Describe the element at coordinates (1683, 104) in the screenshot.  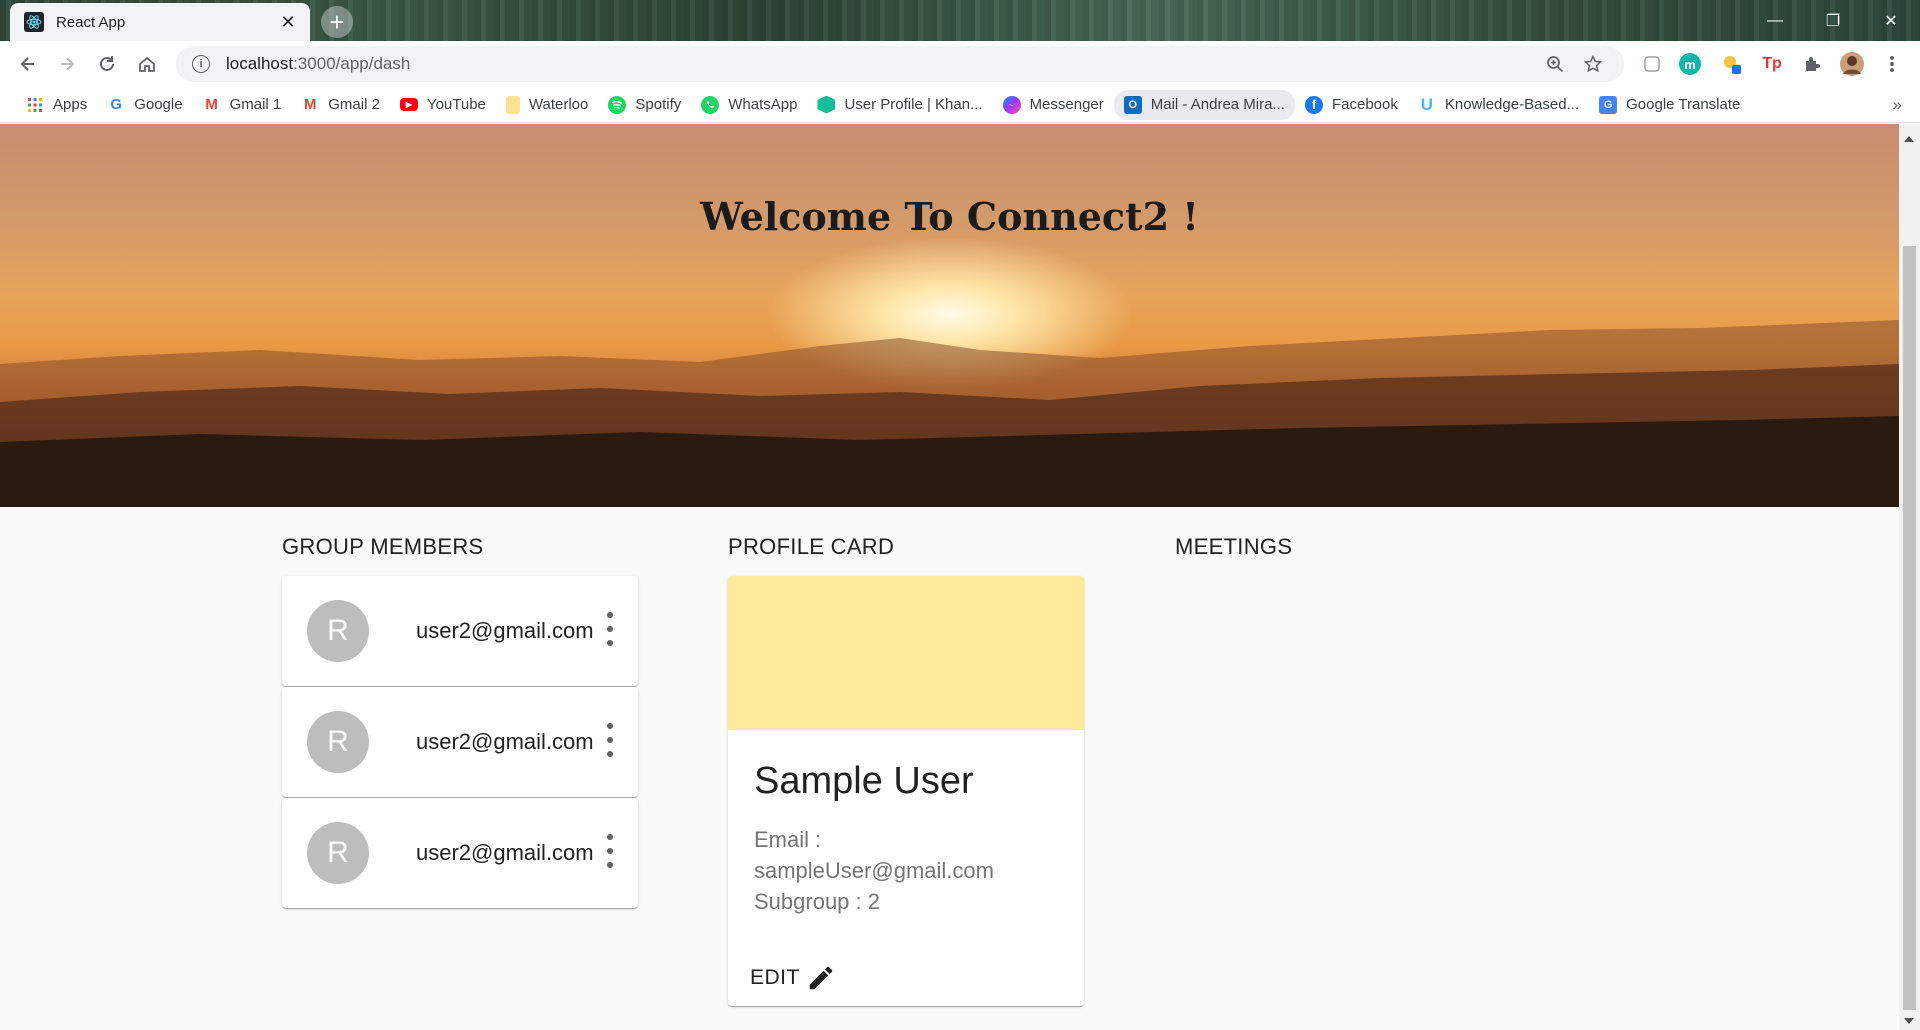
I see `bookmark-label: Google Translate` at that location.